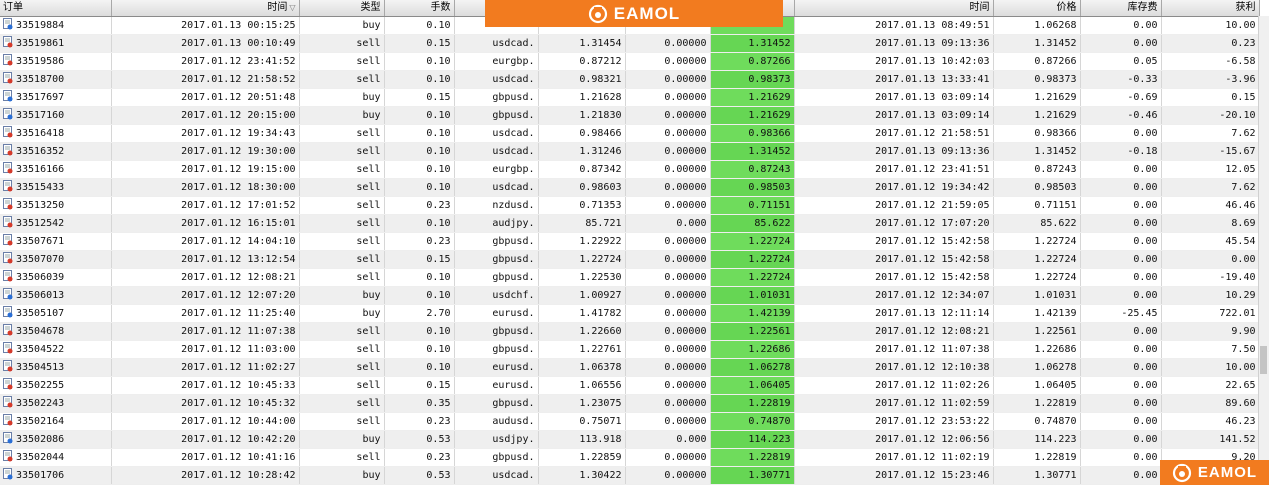  I want to click on ticket-number: 33506039, so click(40, 277).